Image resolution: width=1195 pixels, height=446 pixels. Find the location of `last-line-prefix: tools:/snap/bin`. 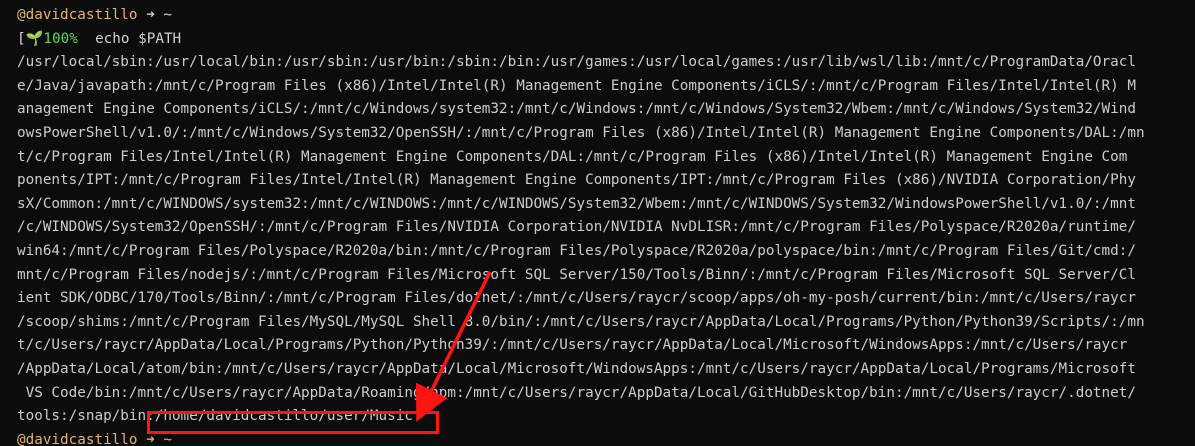

last-line-prefix: tools:/snap/bin is located at coordinates (82, 416).